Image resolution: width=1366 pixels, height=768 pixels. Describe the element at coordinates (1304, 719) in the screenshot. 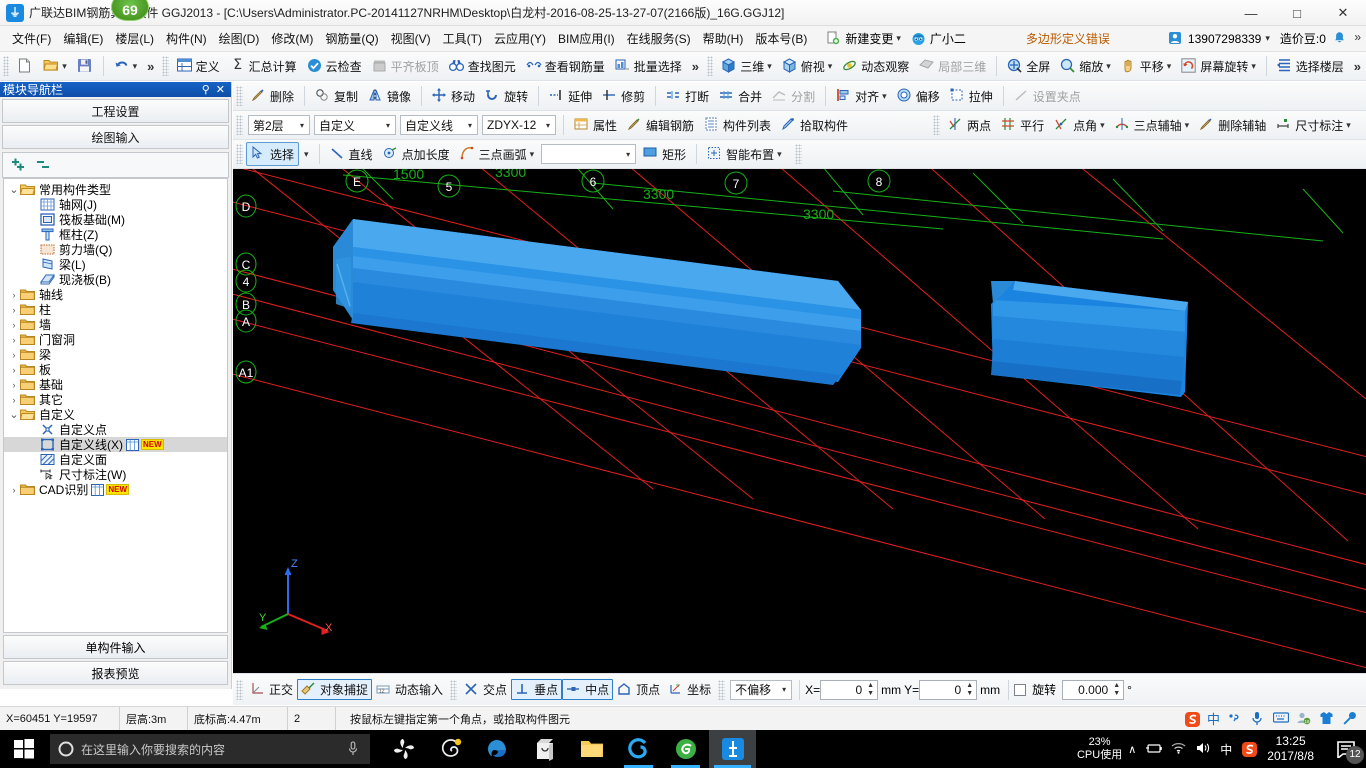

I see `user-16-icon: 16` at that location.